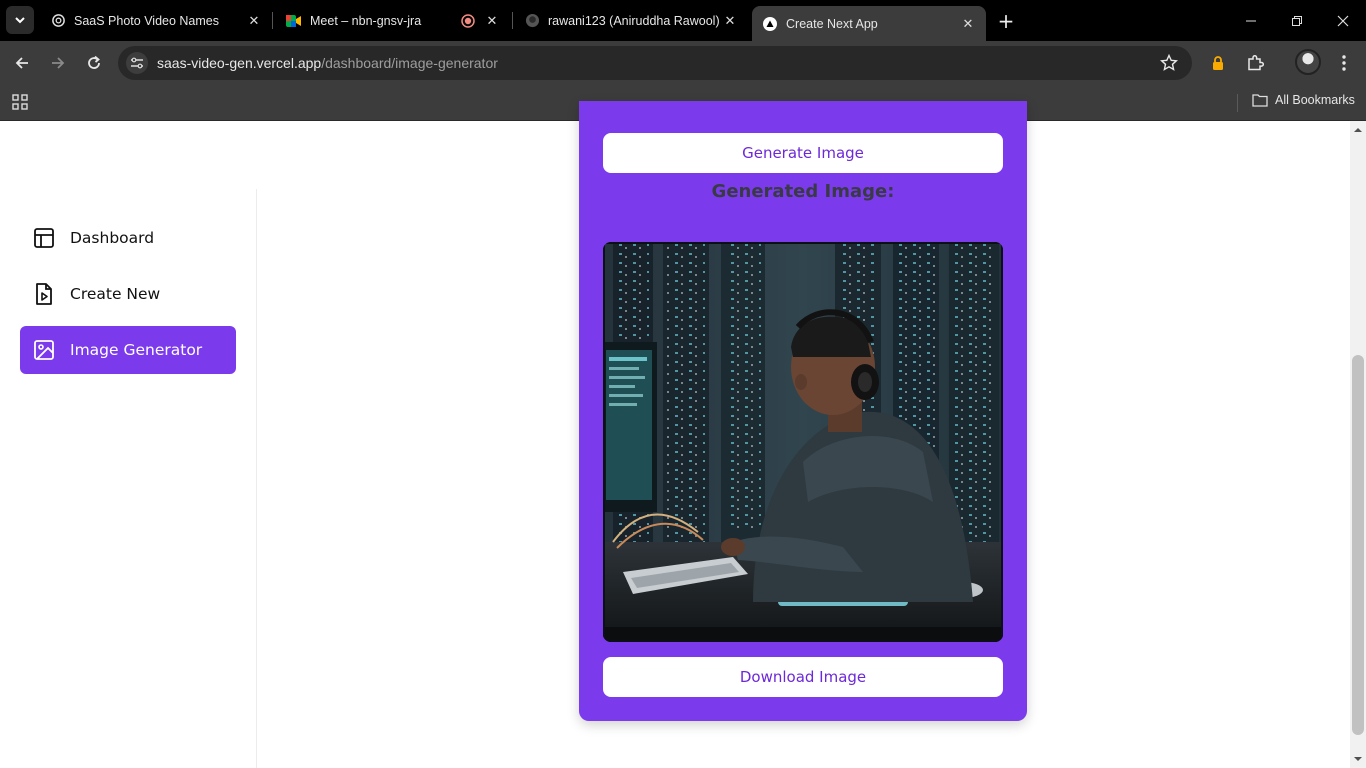 The width and height of the screenshot is (1366, 768). Describe the element at coordinates (136, 350) in the screenshot. I see `sidebar-item-label: Image Generator` at that location.